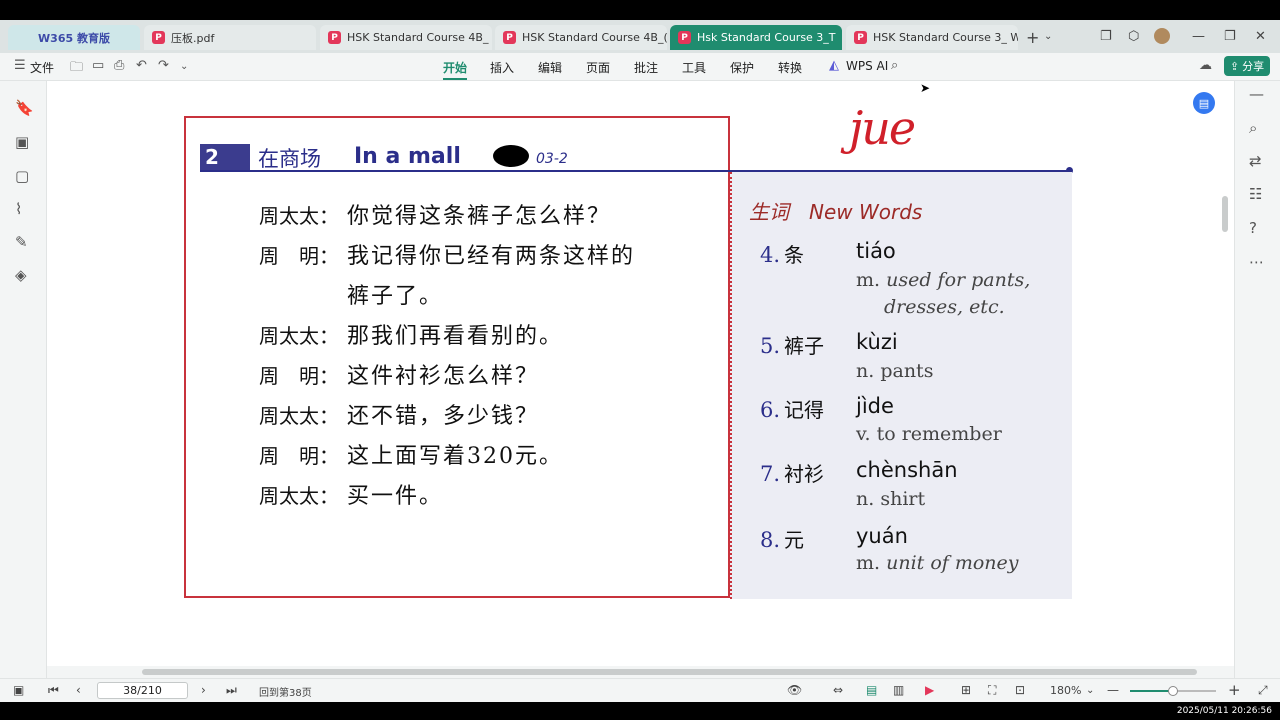 Image resolution: width=1280 pixels, height=720 pixels. Describe the element at coordinates (1256, 94) in the screenshot. I see `collapse-icon: —` at that location.